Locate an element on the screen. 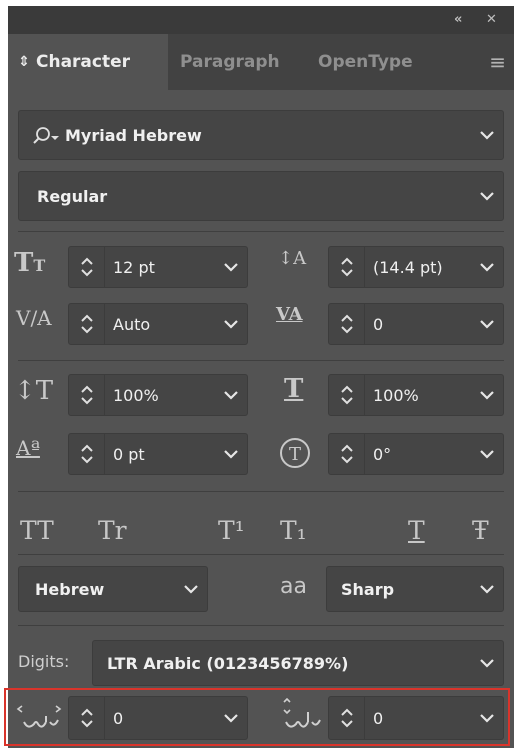  font-family-select: Myriad Hebrew is located at coordinates (261, 135).